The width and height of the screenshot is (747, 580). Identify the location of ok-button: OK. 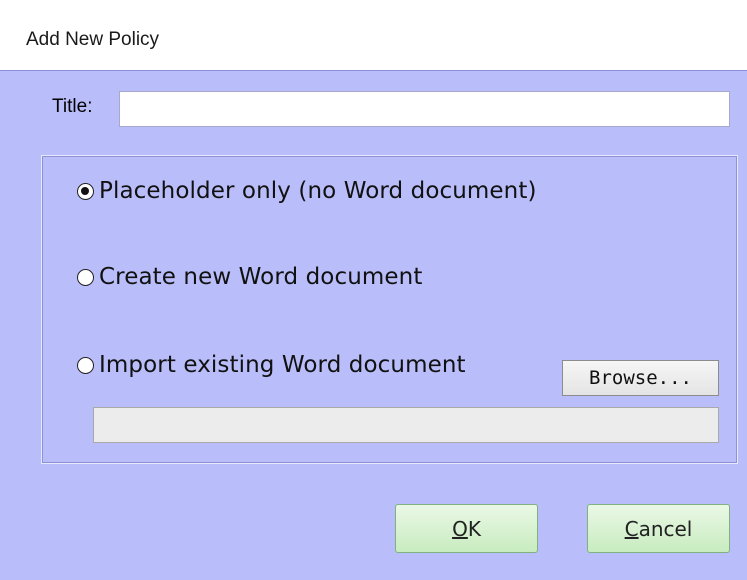
(466, 528).